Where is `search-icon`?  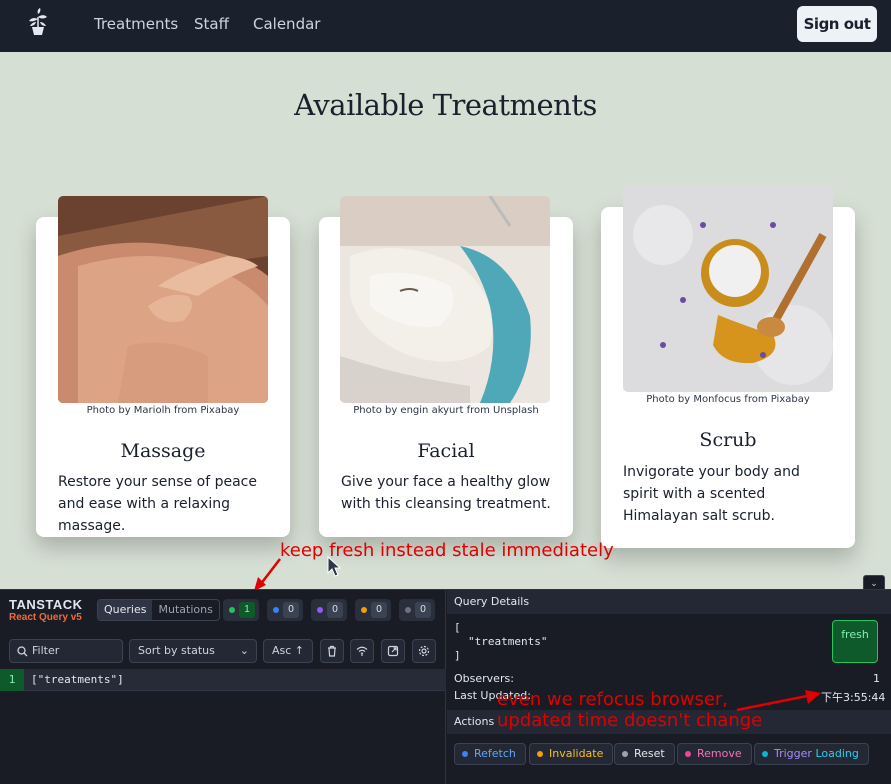 search-icon is located at coordinates (22, 651).